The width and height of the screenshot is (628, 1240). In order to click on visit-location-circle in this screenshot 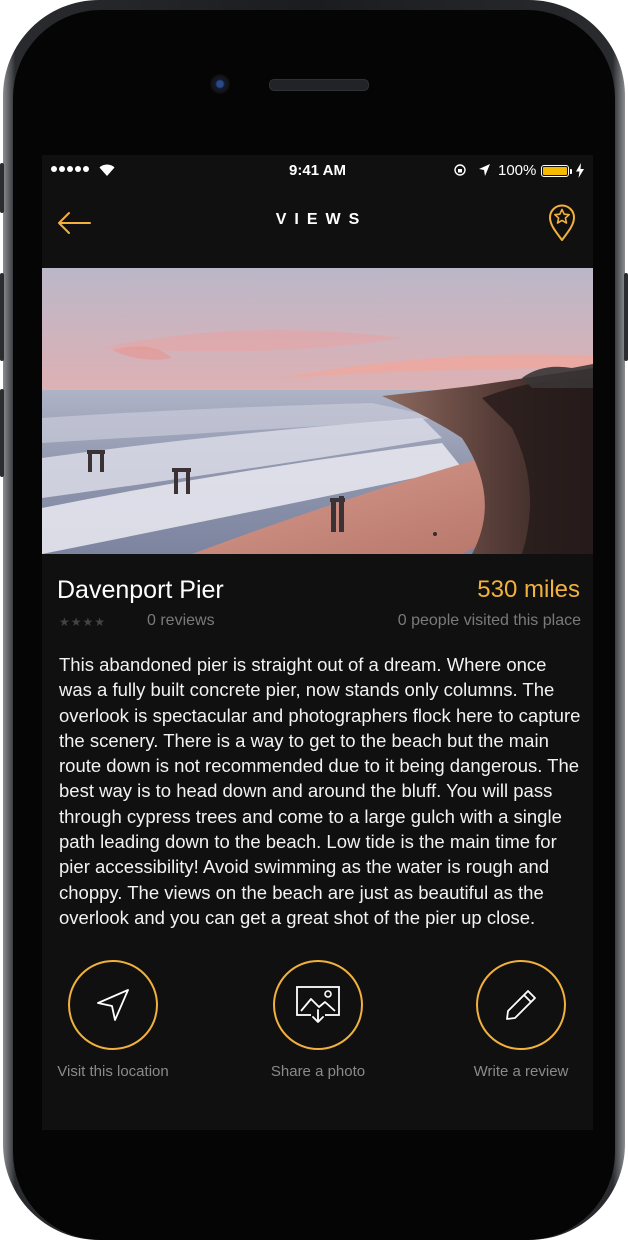, I will do `click(113, 1005)`.